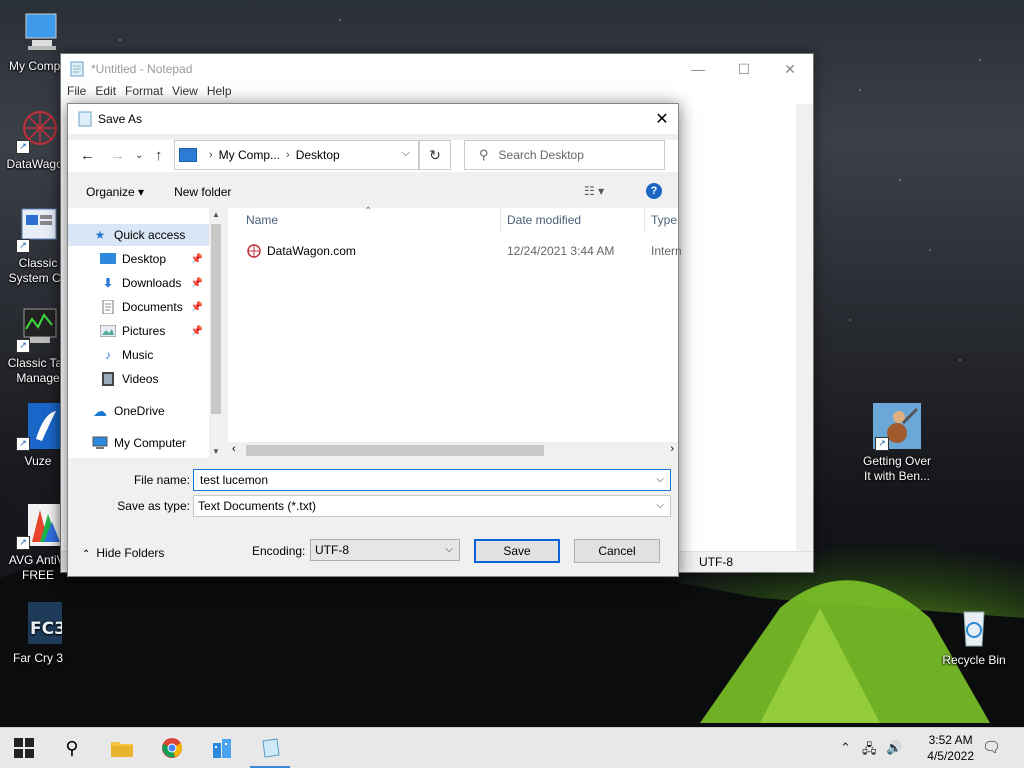 This screenshot has width=1024, height=768. Describe the element at coordinates (406, 153) in the screenshot. I see `address-dropdown-chevron-icon: ⌵` at that location.